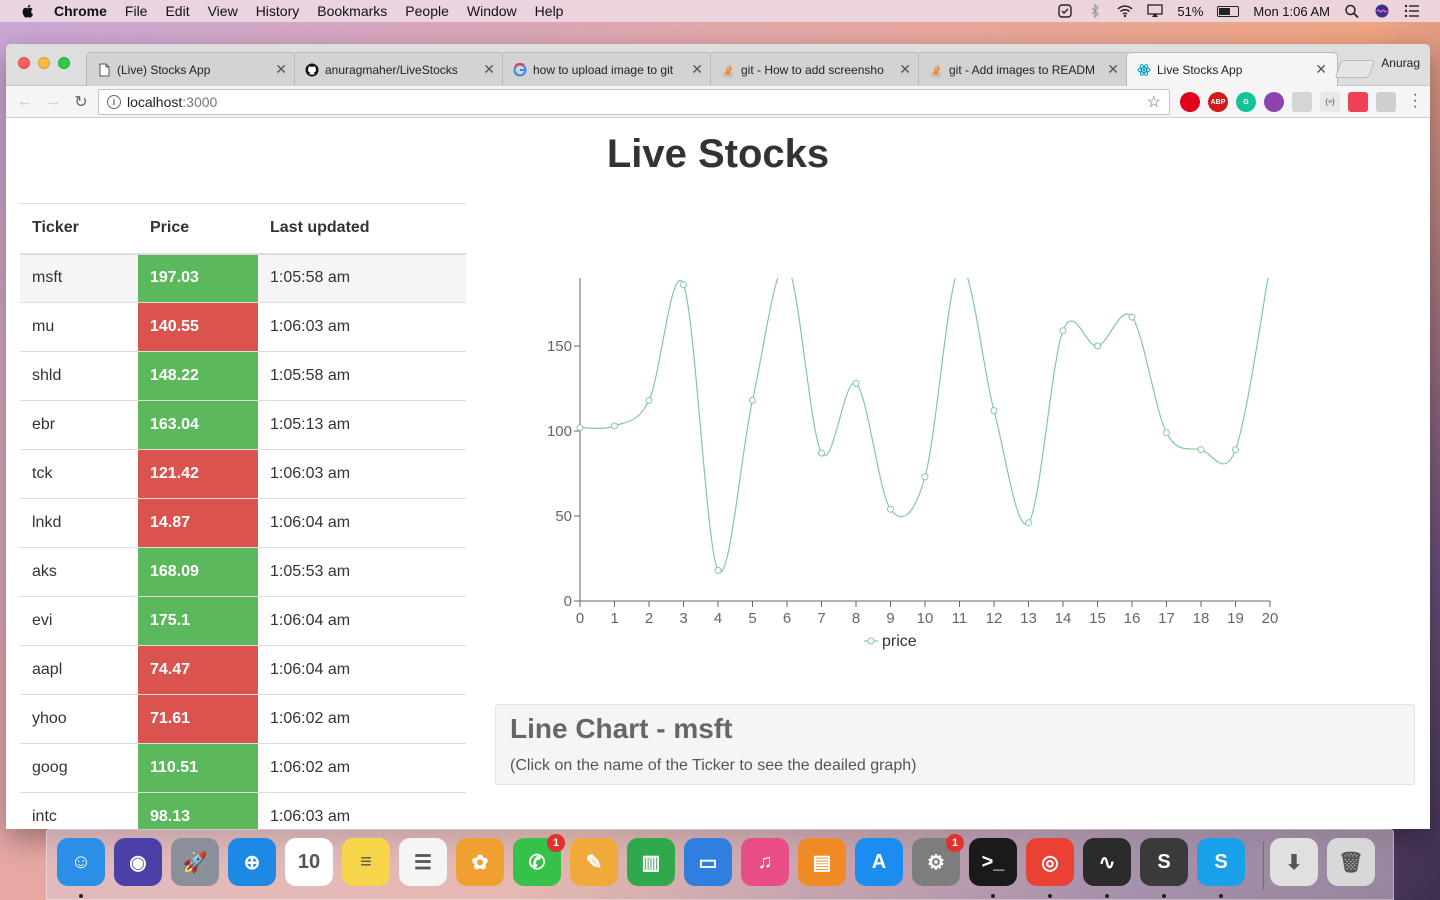  Describe the element at coordinates (1154, 102) in the screenshot. I see `bookmark-star-icon: ☆` at that location.